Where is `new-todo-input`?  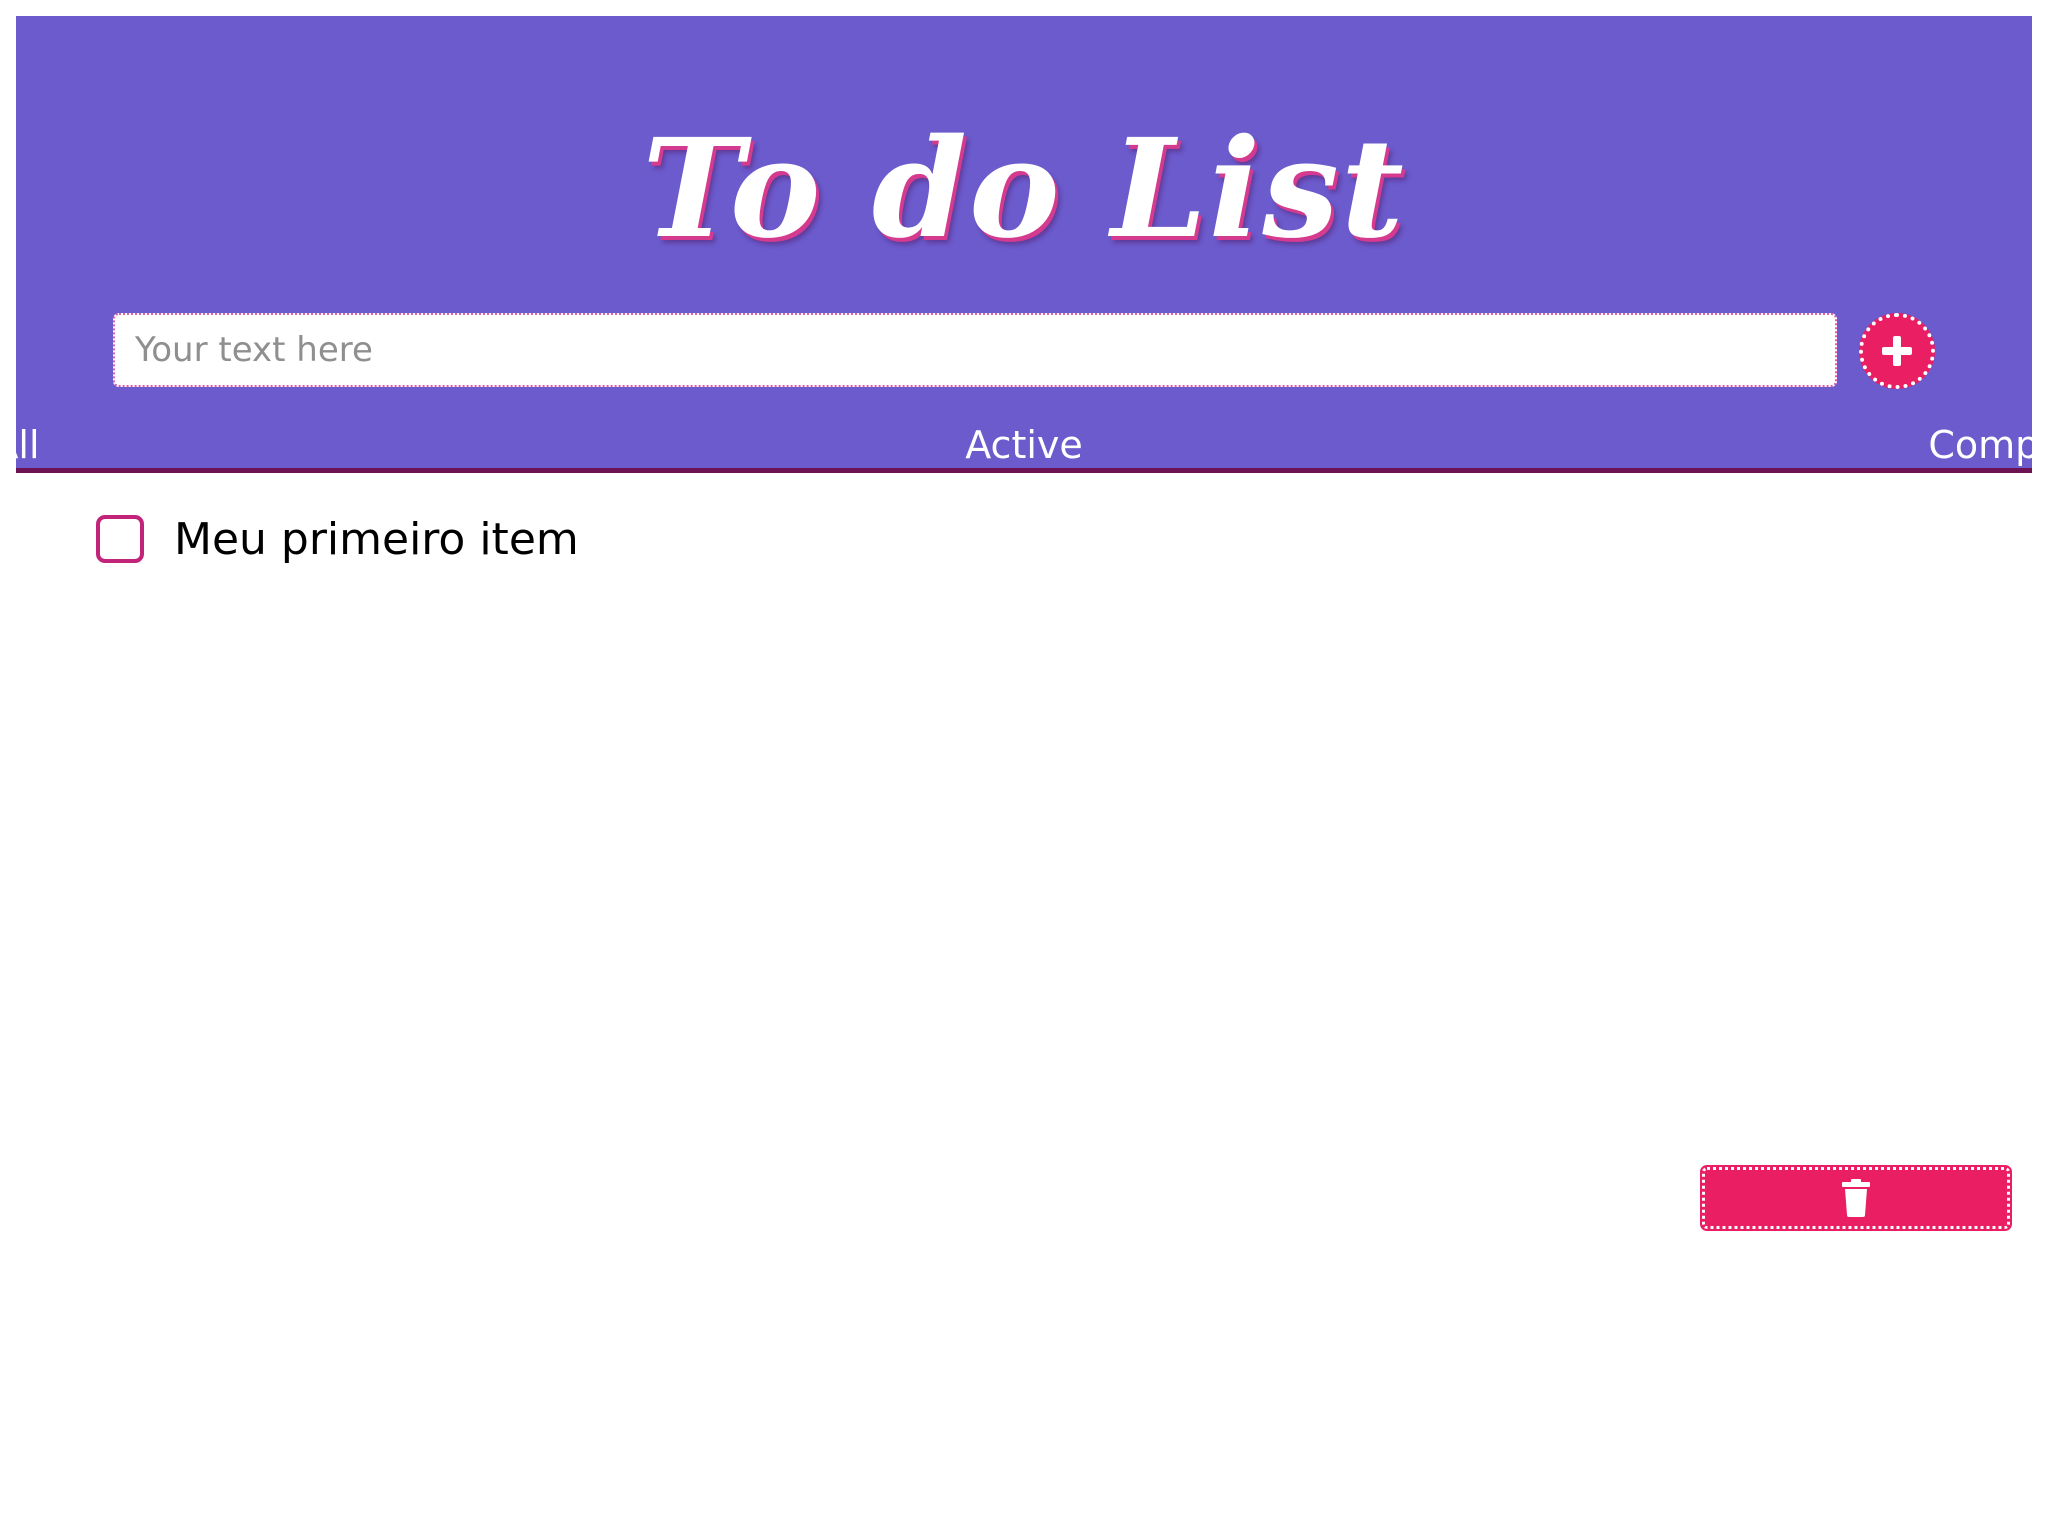 new-todo-input is located at coordinates (975, 350).